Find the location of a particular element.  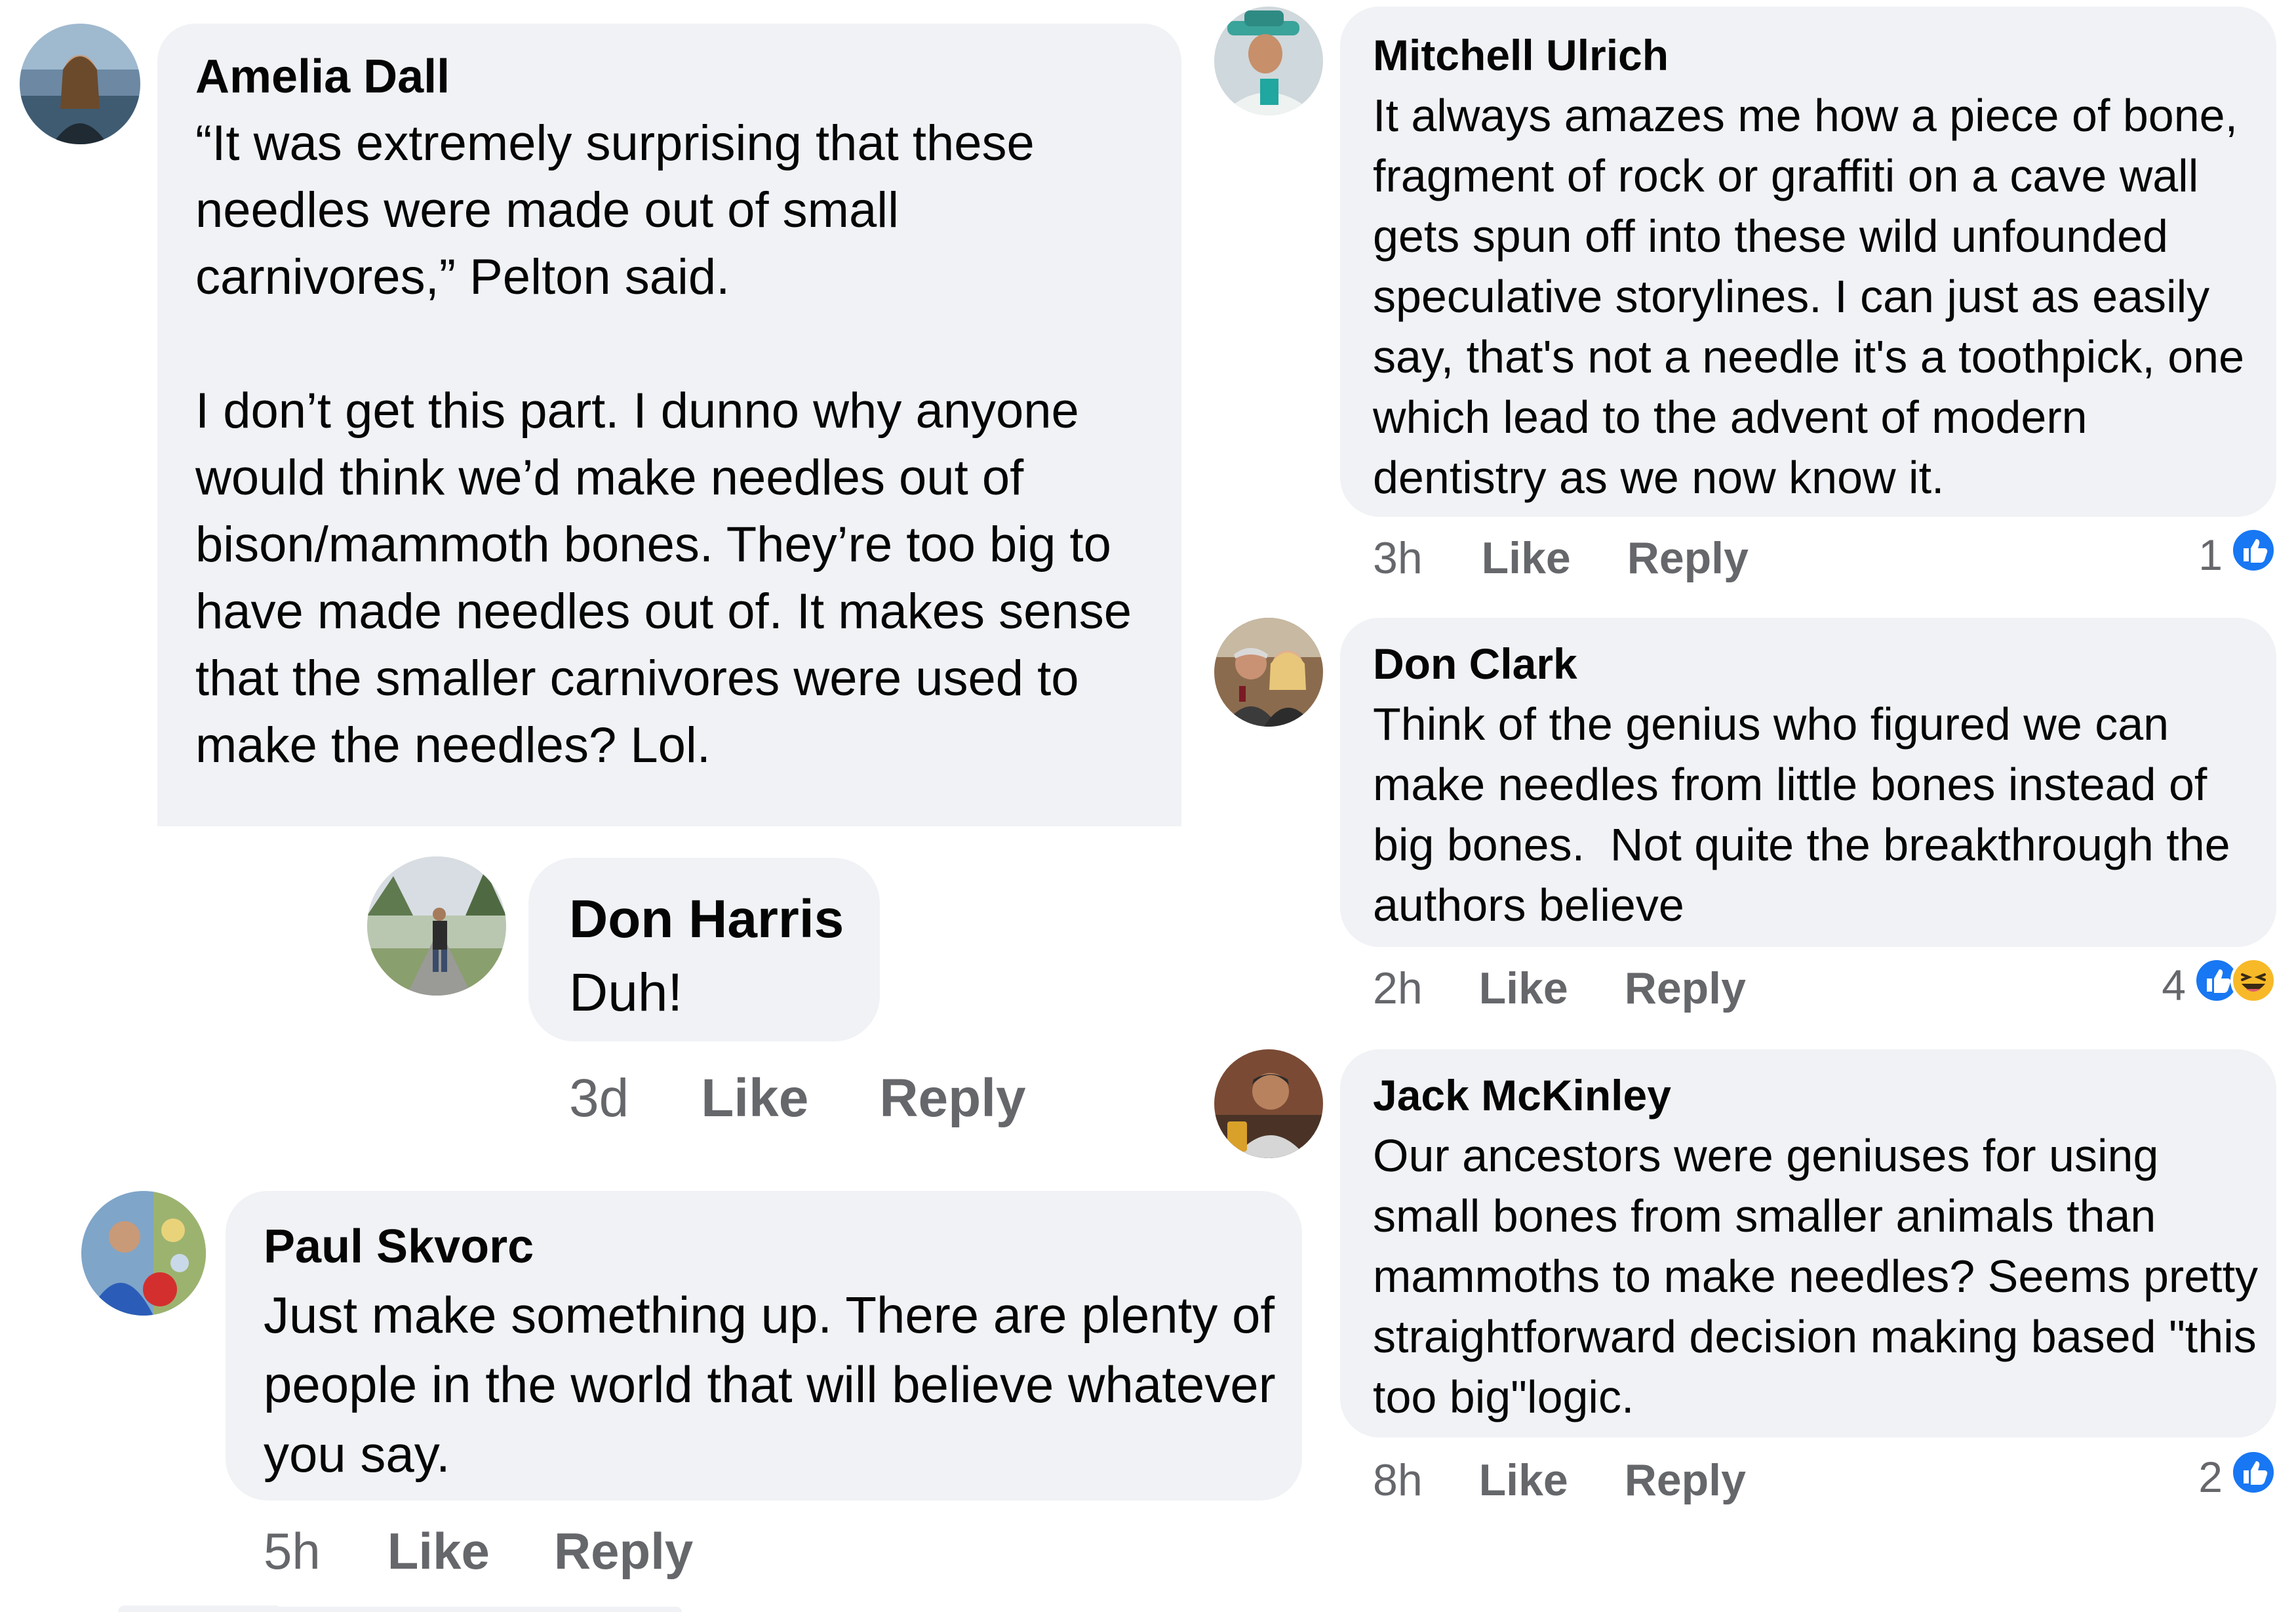

commenter-name: Amelia Dall is located at coordinates (672, 76).